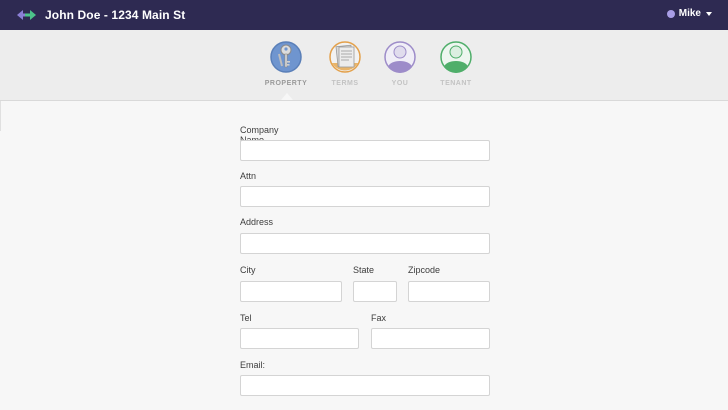 The height and width of the screenshot is (410, 728). I want to click on tel-label: Tel, so click(246, 318).